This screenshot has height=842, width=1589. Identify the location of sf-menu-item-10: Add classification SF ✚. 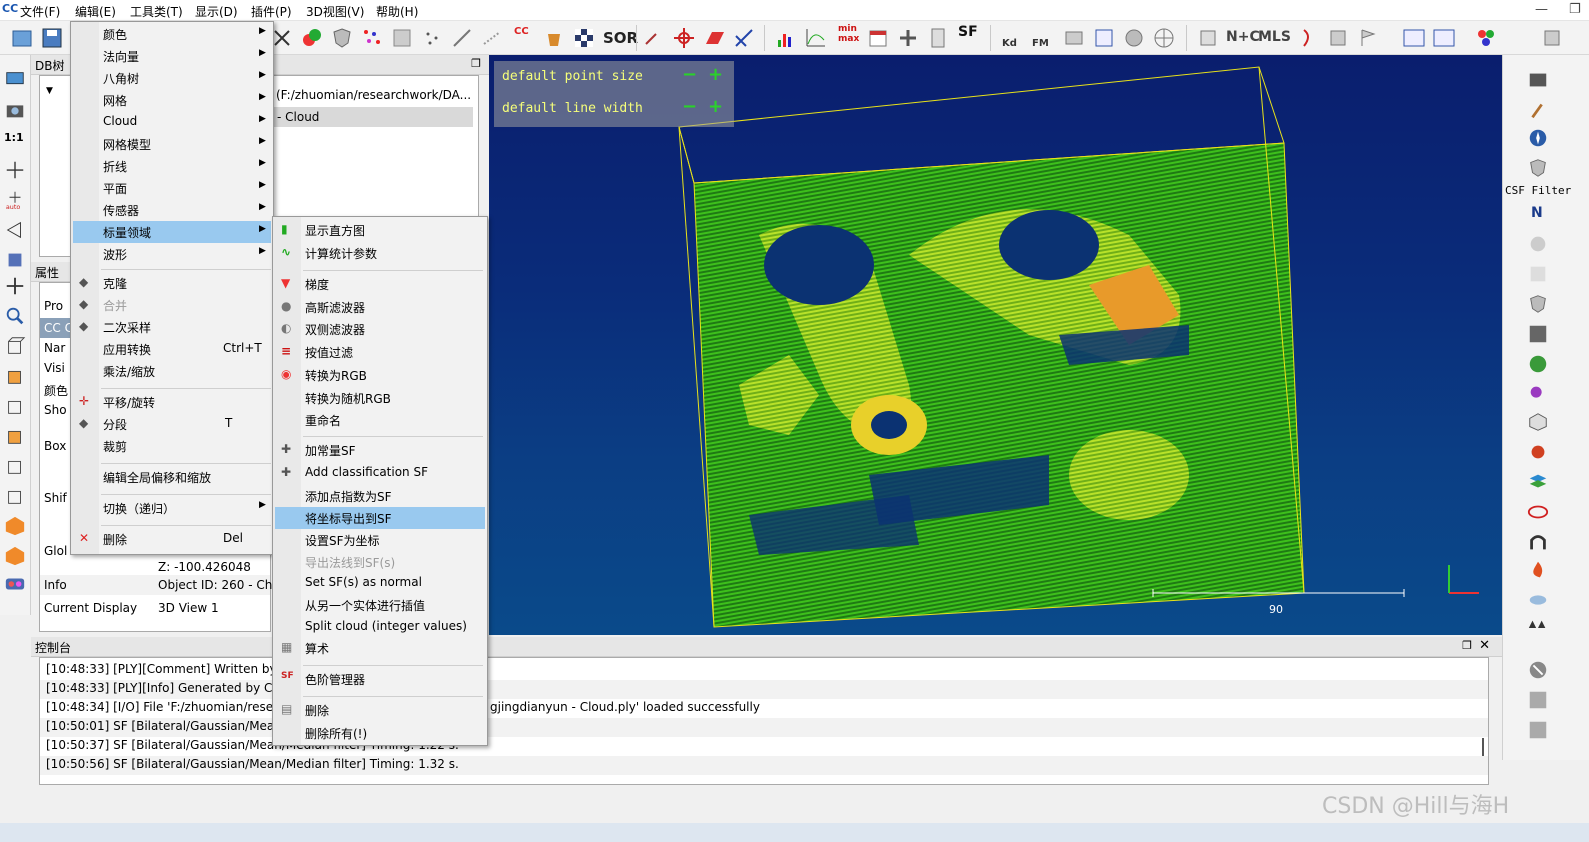
(380, 473).